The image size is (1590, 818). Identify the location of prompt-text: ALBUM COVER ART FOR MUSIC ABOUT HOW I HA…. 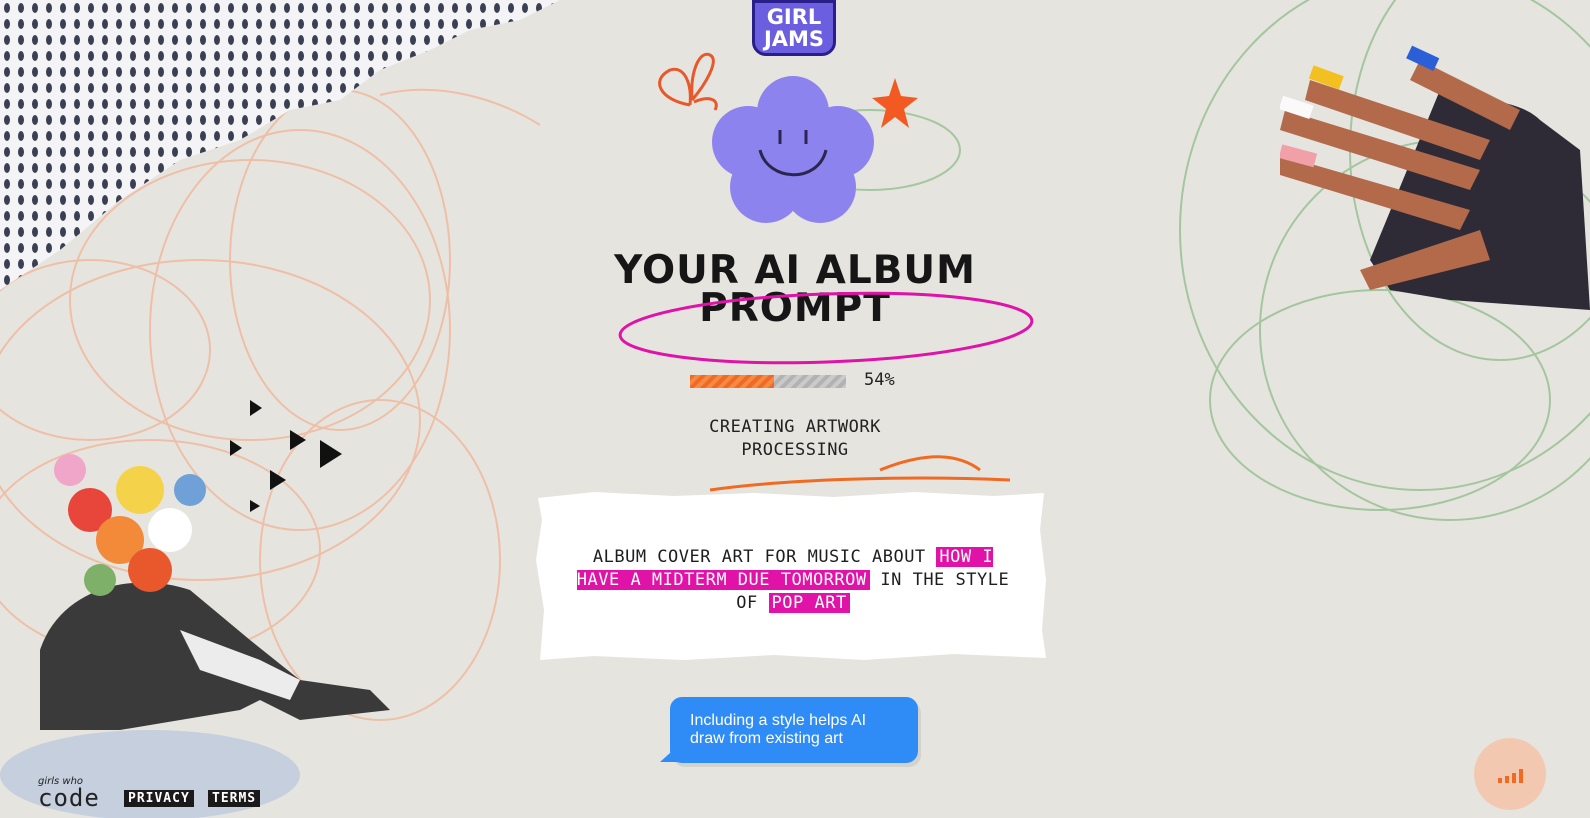
(793, 580).